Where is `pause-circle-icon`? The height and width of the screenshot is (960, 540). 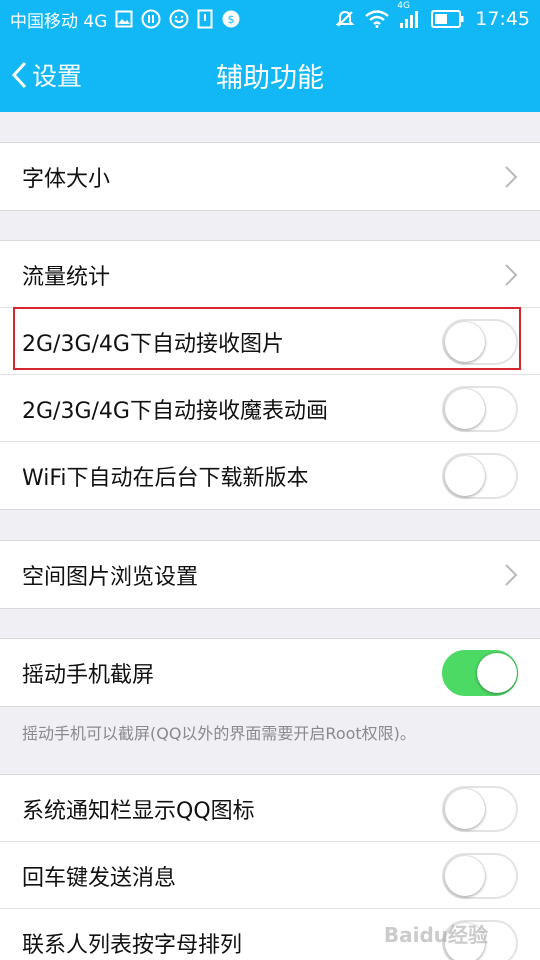 pause-circle-icon is located at coordinates (151, 19).